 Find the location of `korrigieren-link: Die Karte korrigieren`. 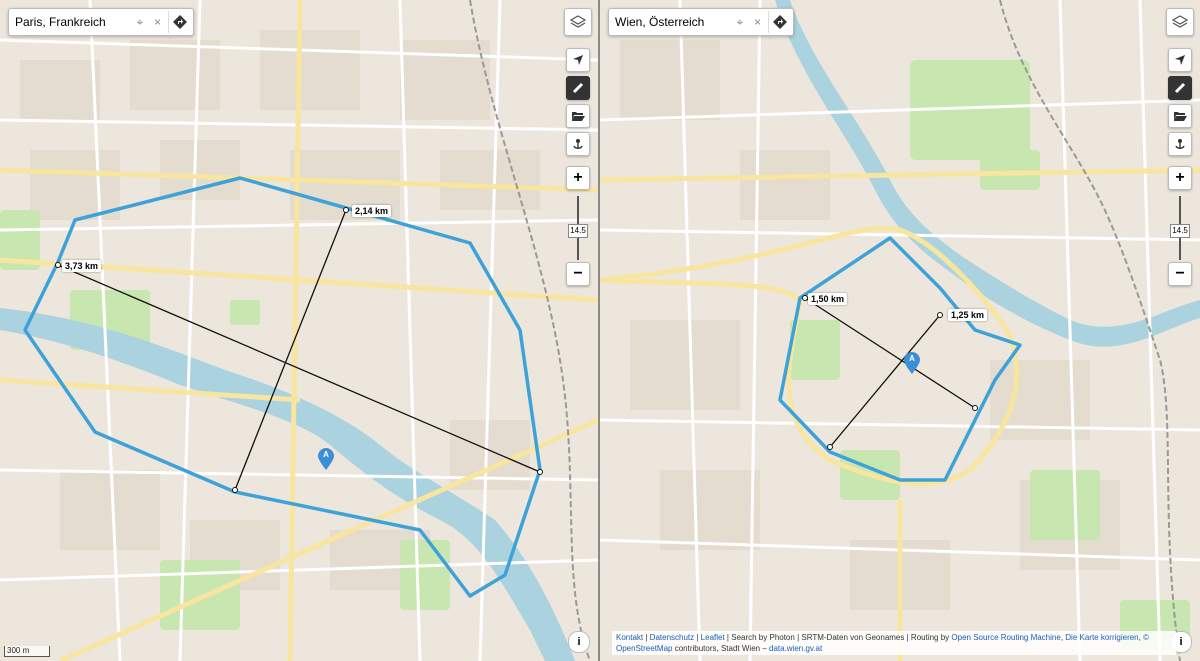

korrigieren-link: Die Karte korrigieren is located at coordinates (1101, 637).